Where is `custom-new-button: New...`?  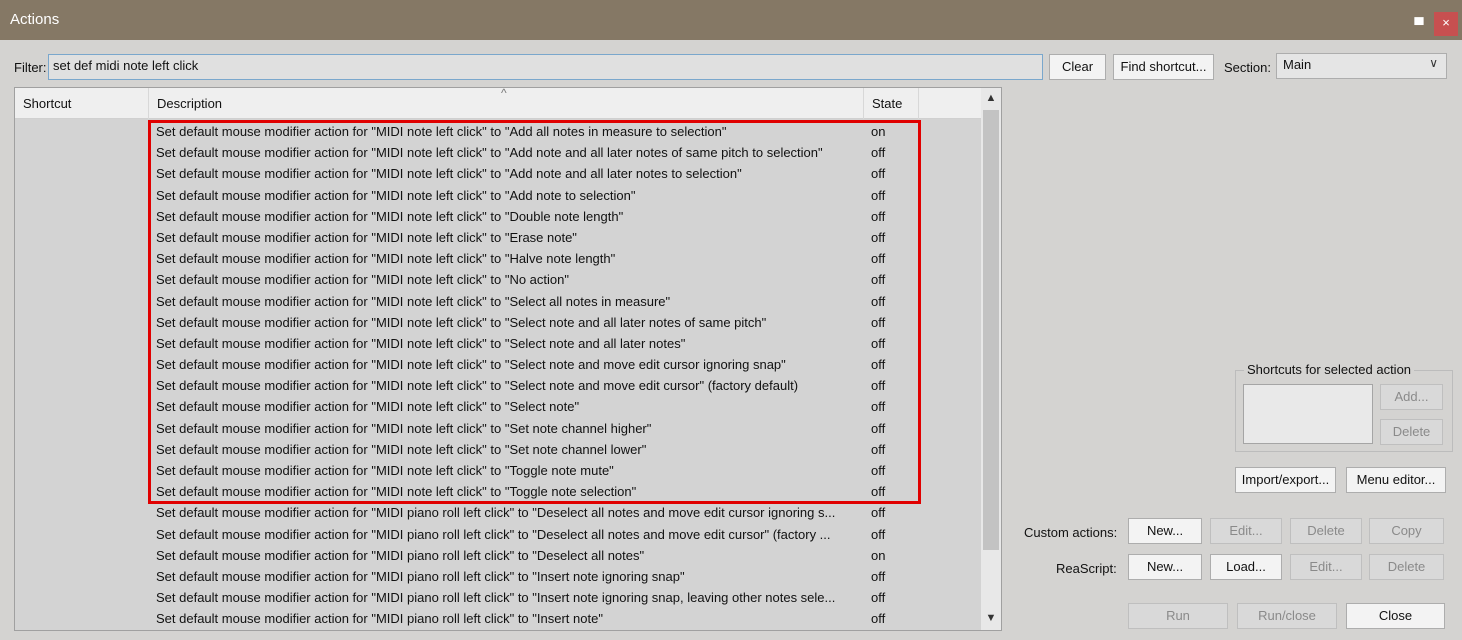 custom-new-button: New... is located at coordinates (1165, 531).